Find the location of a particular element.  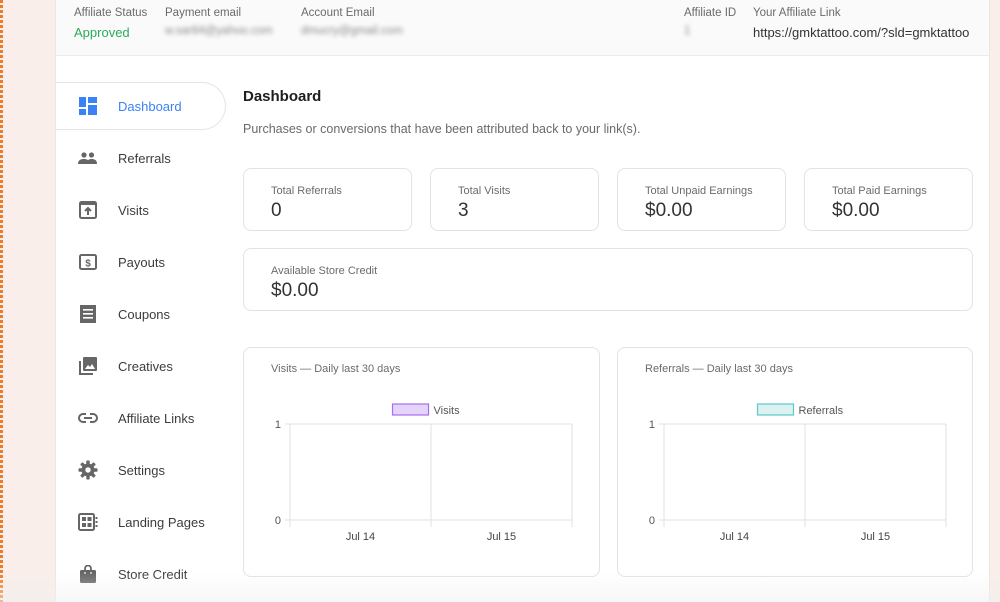

sidebar-item-label: Payouts is located at coordinates (141, 262).